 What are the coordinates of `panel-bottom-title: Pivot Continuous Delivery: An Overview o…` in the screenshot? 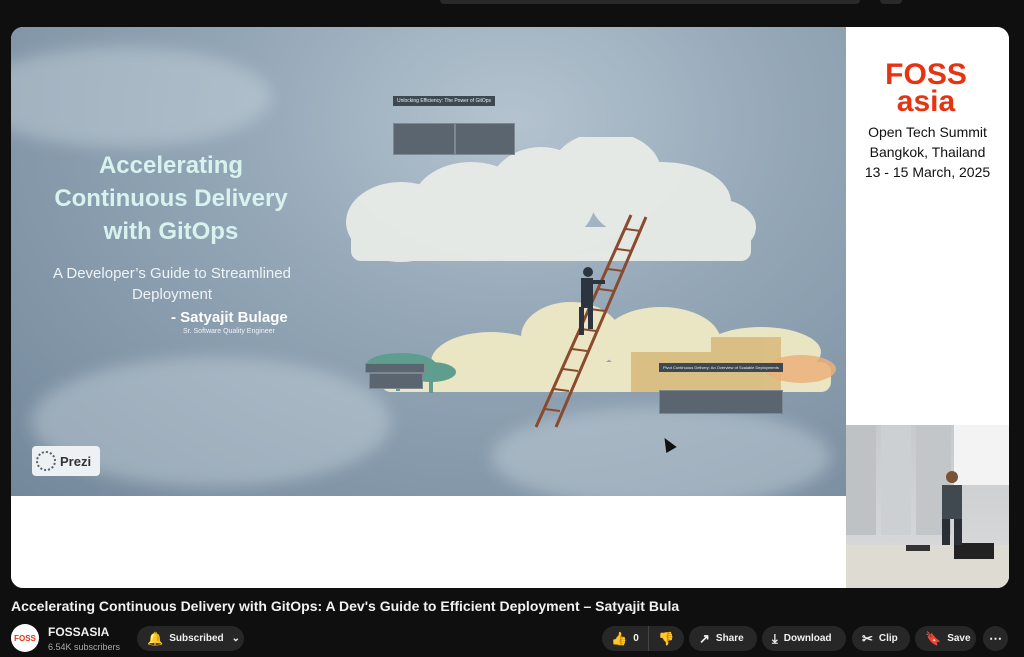 It's located at (721, 367).